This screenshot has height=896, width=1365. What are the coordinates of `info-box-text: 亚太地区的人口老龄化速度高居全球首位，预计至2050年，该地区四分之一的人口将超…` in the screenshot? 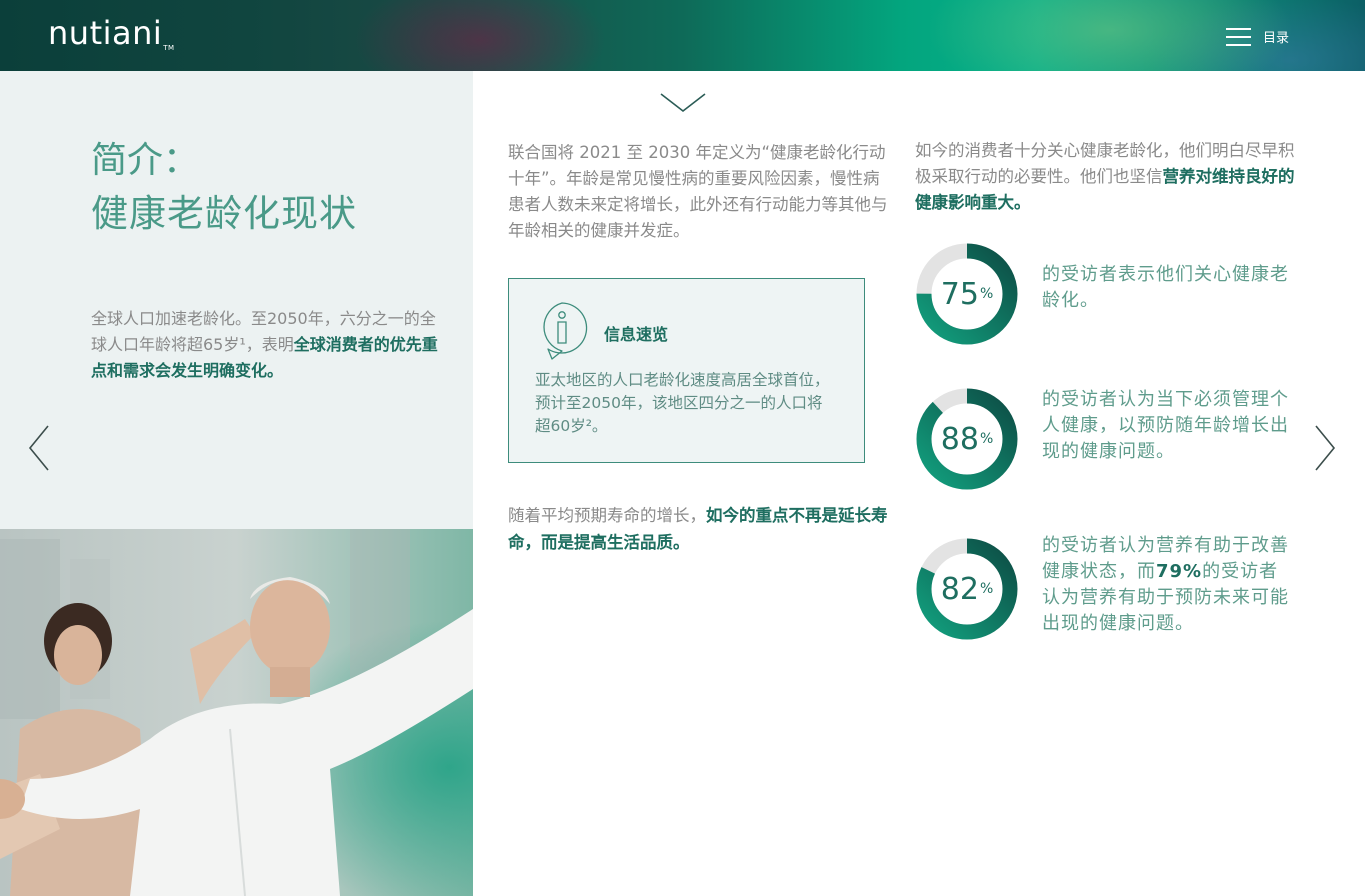 It's located at (682, 403).